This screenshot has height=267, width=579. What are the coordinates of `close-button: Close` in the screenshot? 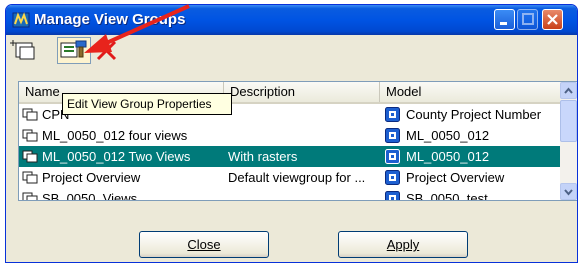 It's located at (204, 244).